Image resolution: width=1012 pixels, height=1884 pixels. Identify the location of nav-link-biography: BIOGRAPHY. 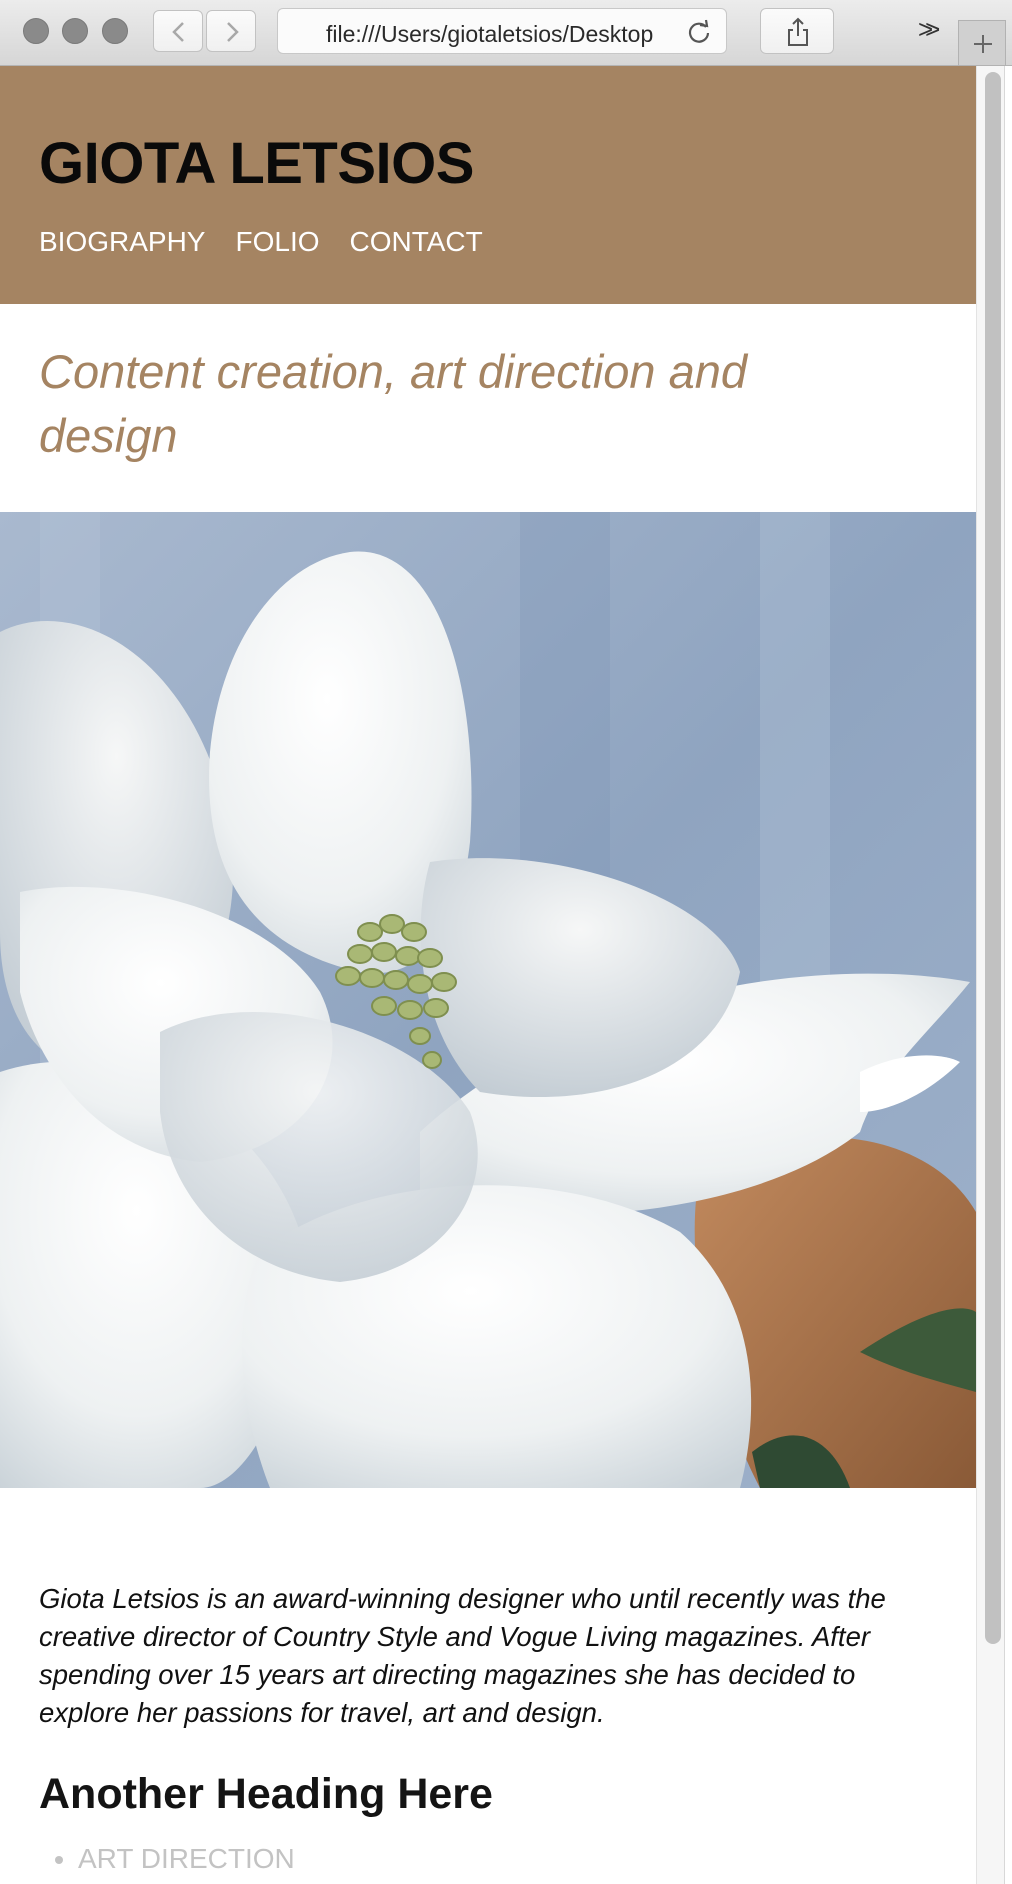
(122, 242).